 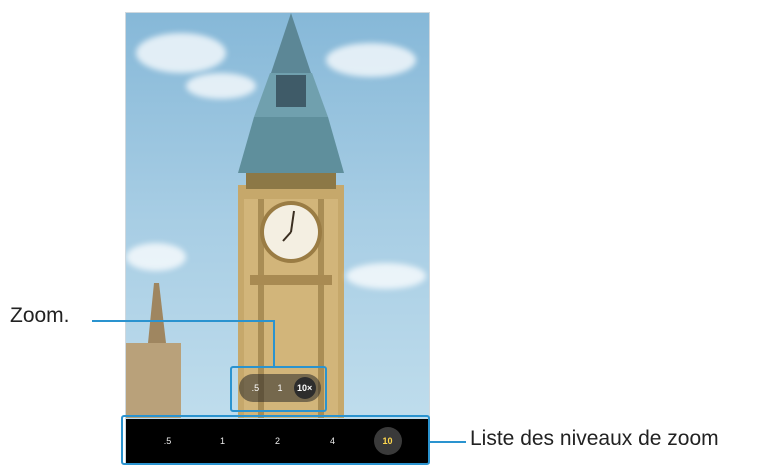 I want to click on leader-line-zoom-vertical, so click(x=274, y=343).